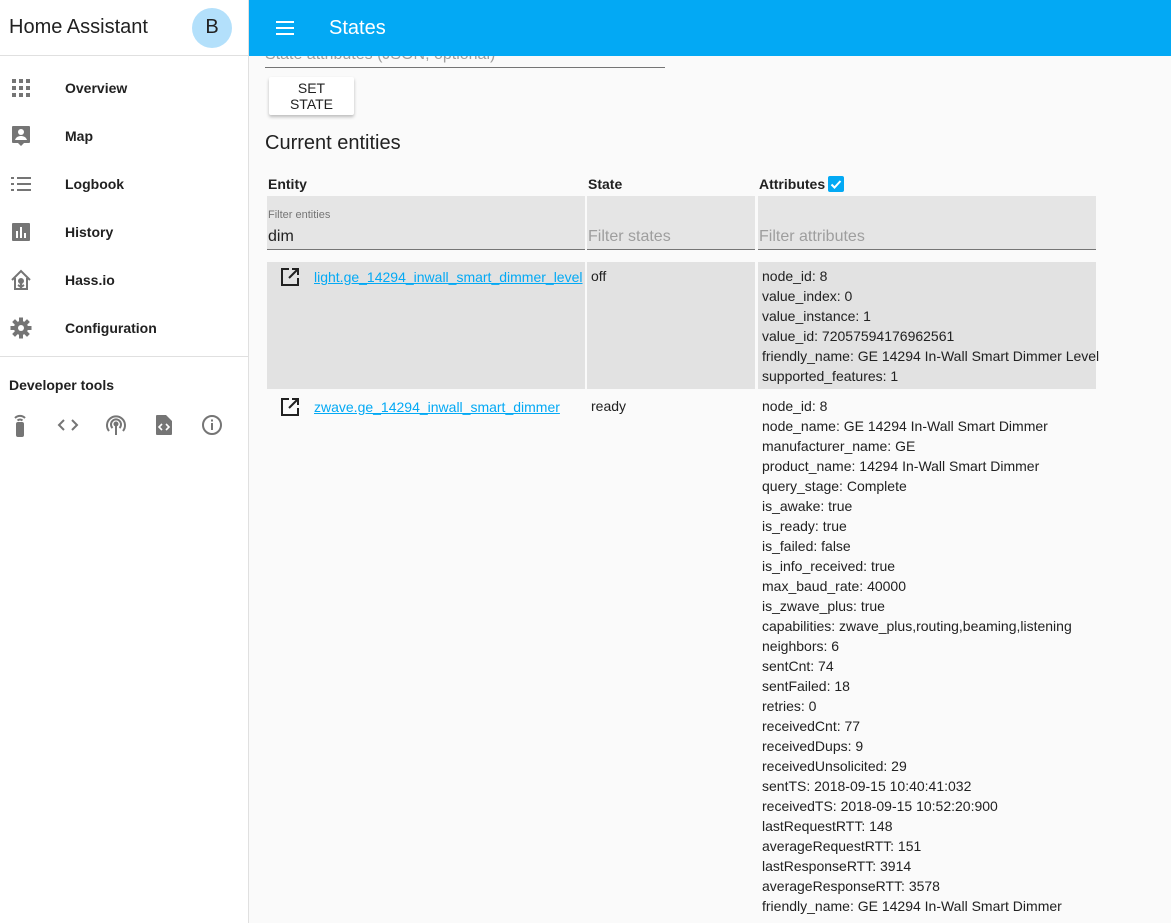 The image size is (1171, 923). I want to click on attribute-line: query_stage: Complete, so click(834, 486).